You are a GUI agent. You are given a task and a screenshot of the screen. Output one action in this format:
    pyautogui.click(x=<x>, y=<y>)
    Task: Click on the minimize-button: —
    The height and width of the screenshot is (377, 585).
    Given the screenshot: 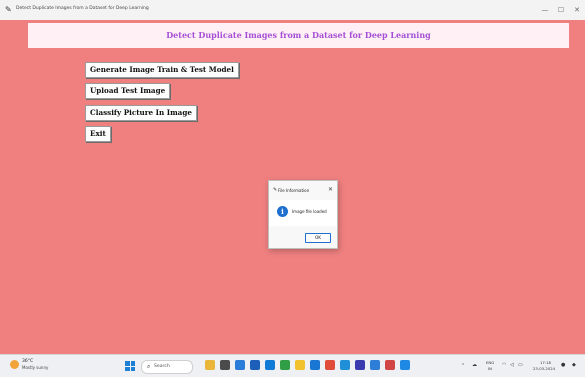 What is the action you would take?
    pyautogui.click(x=545, y=10)
    